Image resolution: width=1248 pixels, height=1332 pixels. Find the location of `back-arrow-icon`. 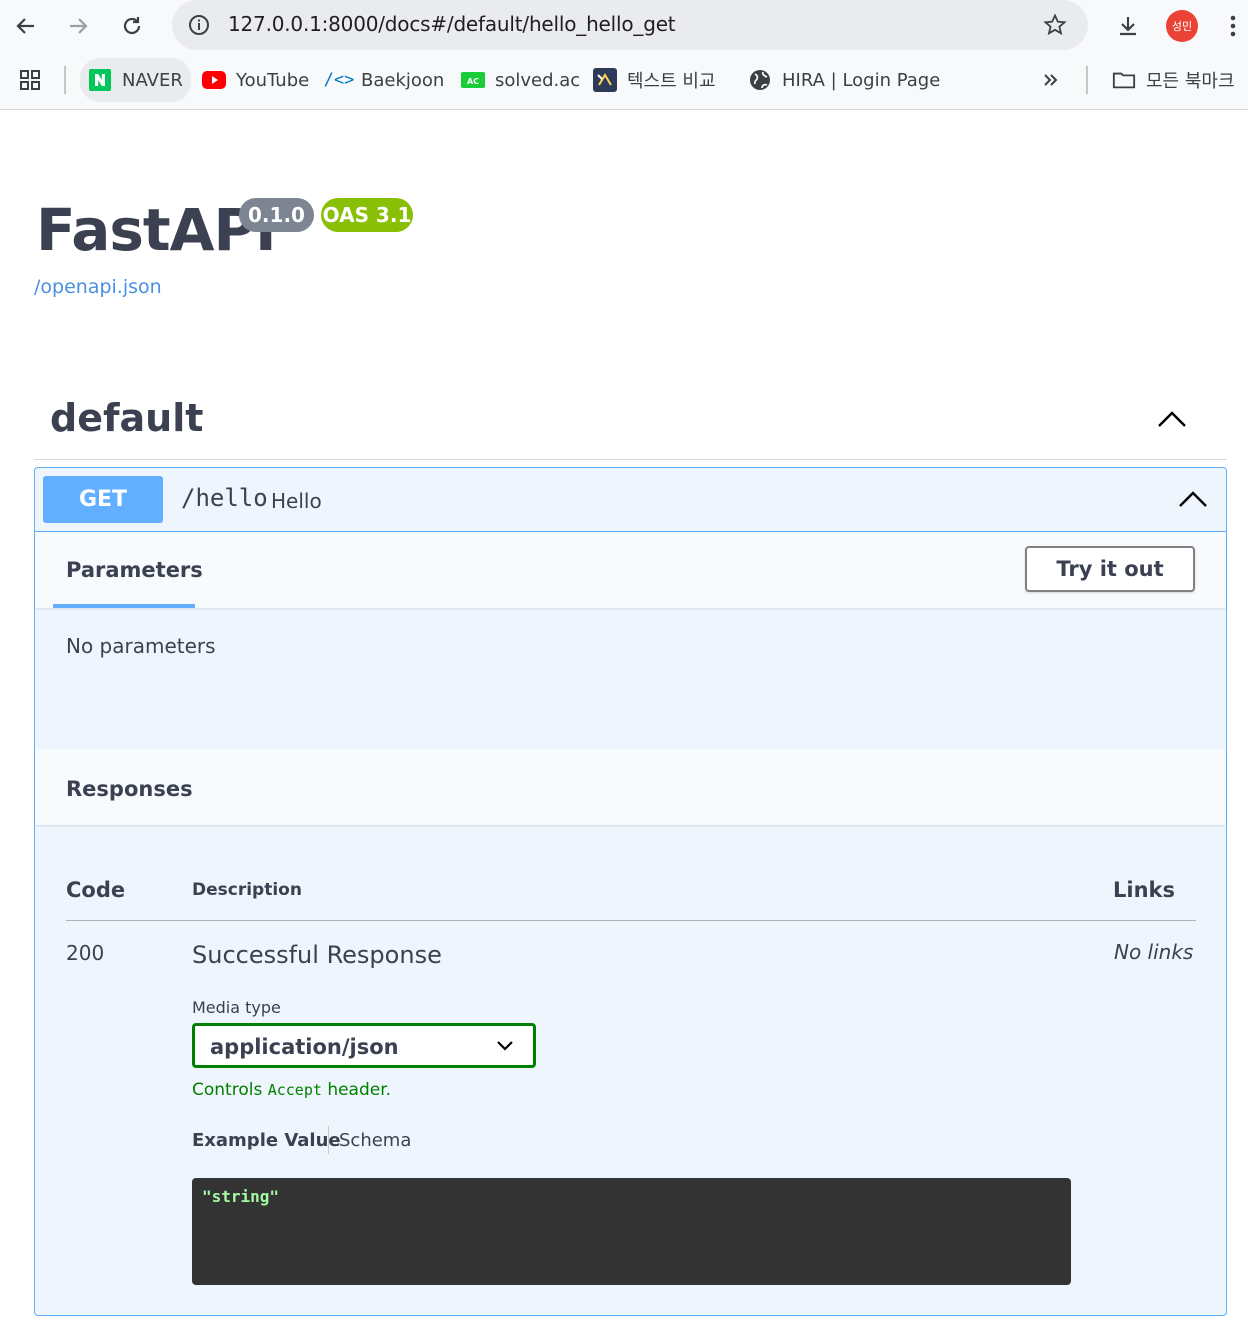

back-arrow-icon is located at coordinates (25, 26).